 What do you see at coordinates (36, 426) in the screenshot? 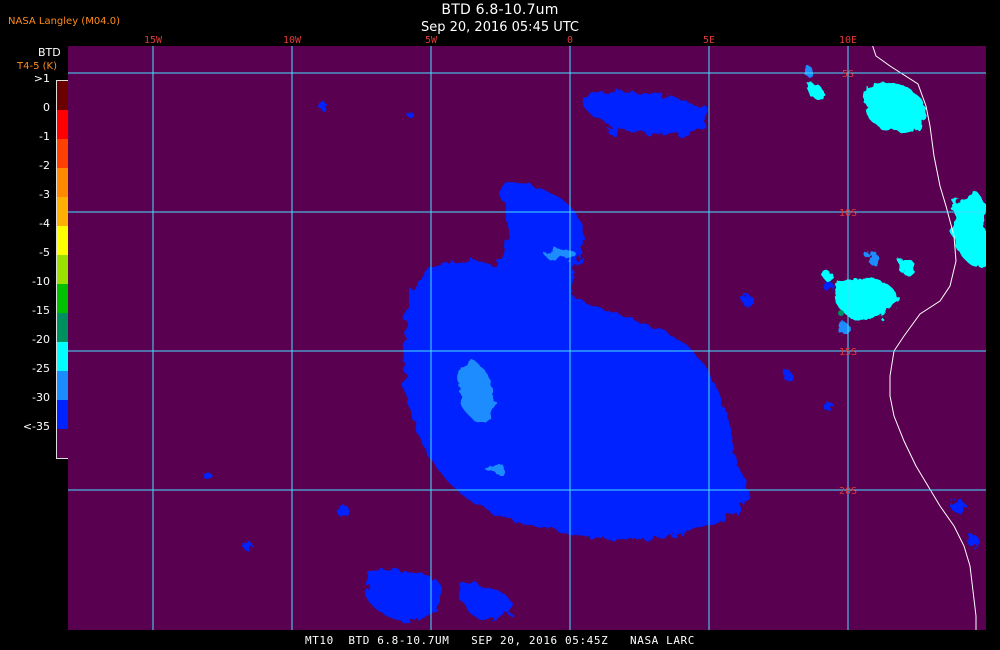
I see `colorbar-tick-label: <-35` at bounding box center [36, 426].